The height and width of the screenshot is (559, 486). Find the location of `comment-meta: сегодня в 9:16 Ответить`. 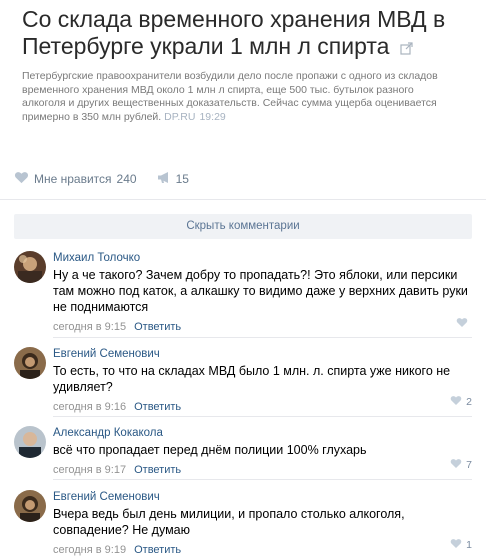

comment-meta: сегодня в 9:16 Ответить is located at coordinates (262, 407).